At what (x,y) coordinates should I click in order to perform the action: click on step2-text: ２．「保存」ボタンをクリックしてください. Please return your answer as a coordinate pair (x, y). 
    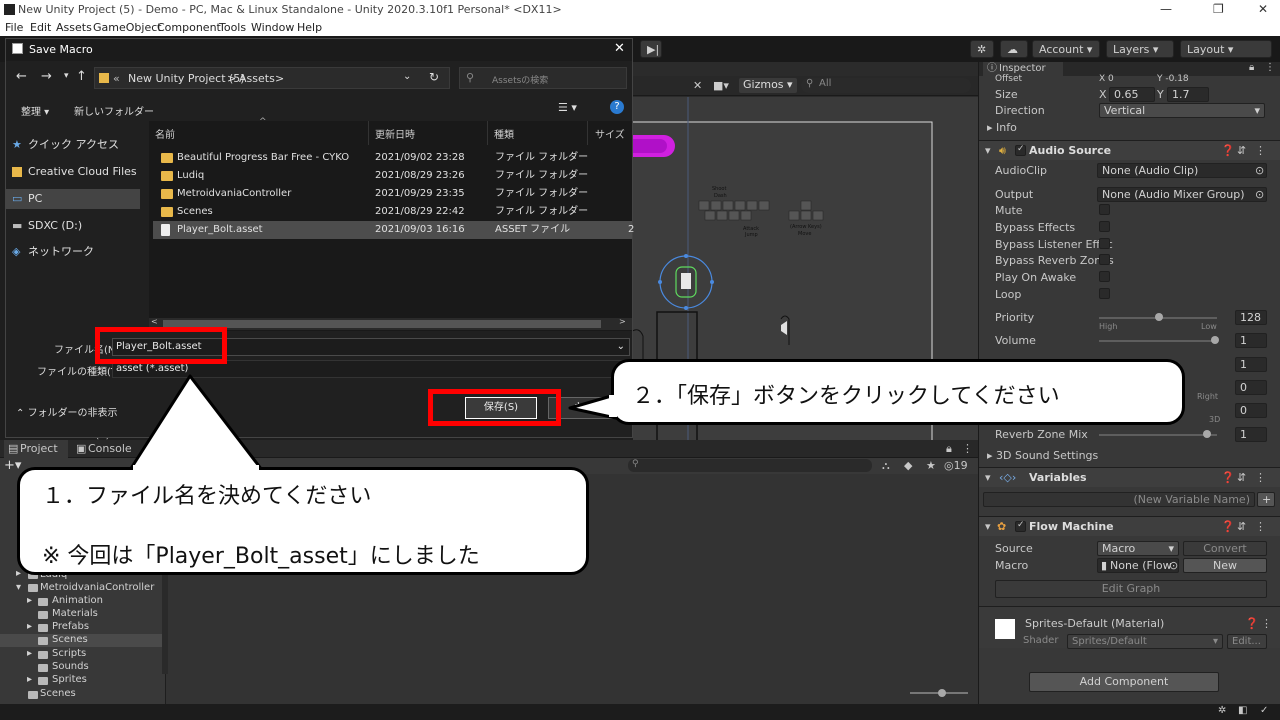
    Looking at the image, I should click on (846, 396).